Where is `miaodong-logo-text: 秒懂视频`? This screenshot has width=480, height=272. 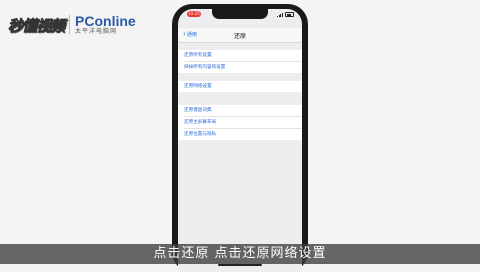 miaodong-logo-text: 秒懂视频 is located at coordinates (37, 25).